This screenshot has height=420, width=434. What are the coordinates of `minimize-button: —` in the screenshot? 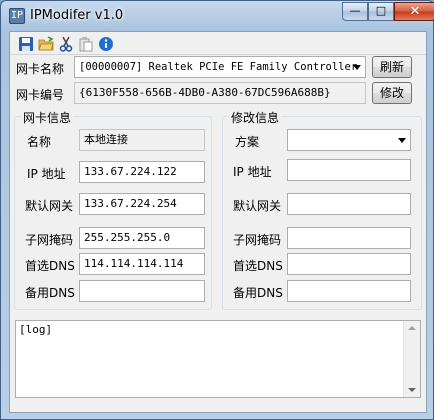 It's located at (355, 11).